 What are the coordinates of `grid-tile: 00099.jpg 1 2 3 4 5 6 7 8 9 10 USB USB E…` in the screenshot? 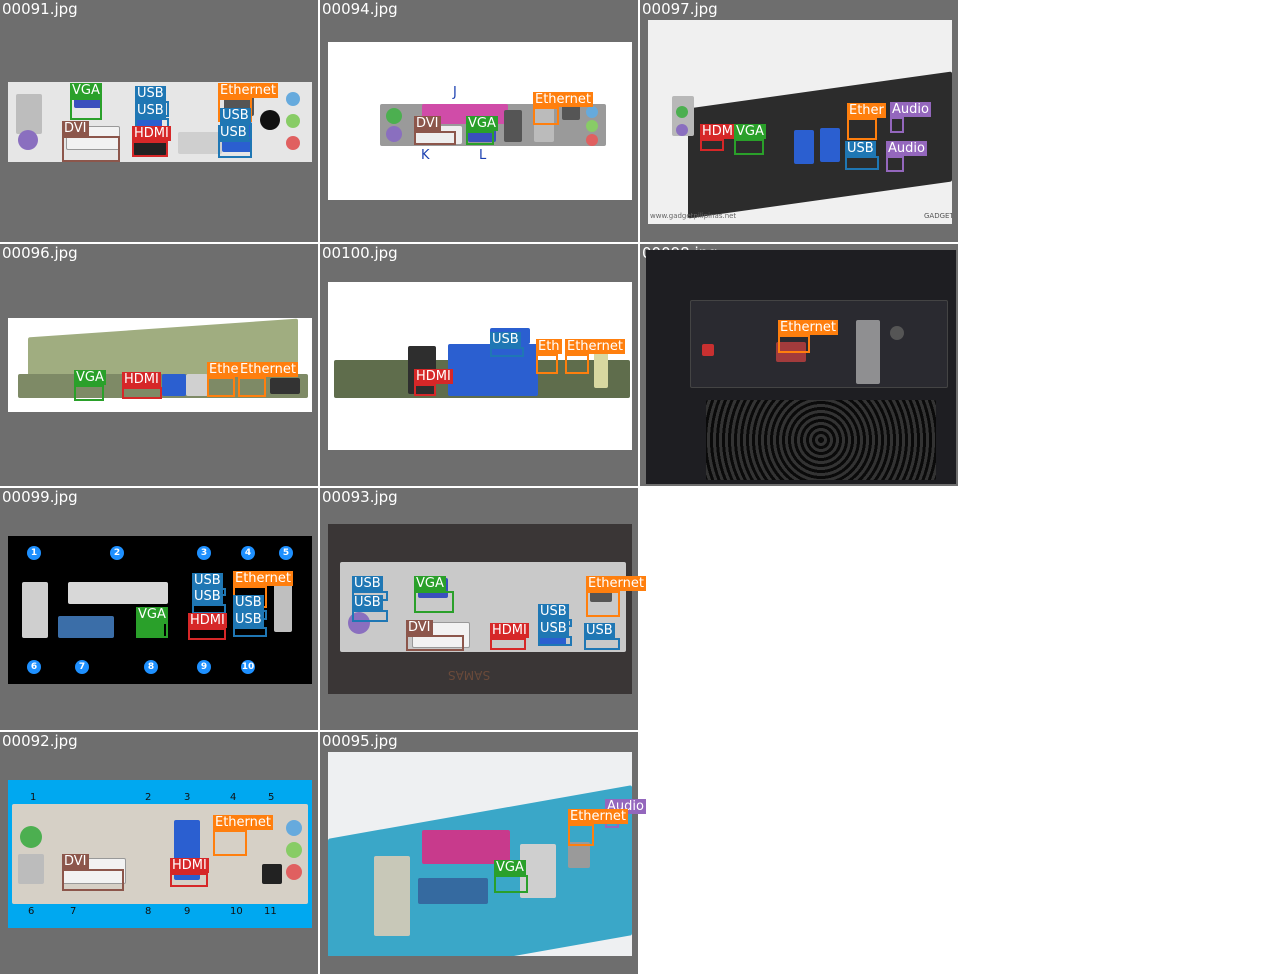 It's located at (159, 609).